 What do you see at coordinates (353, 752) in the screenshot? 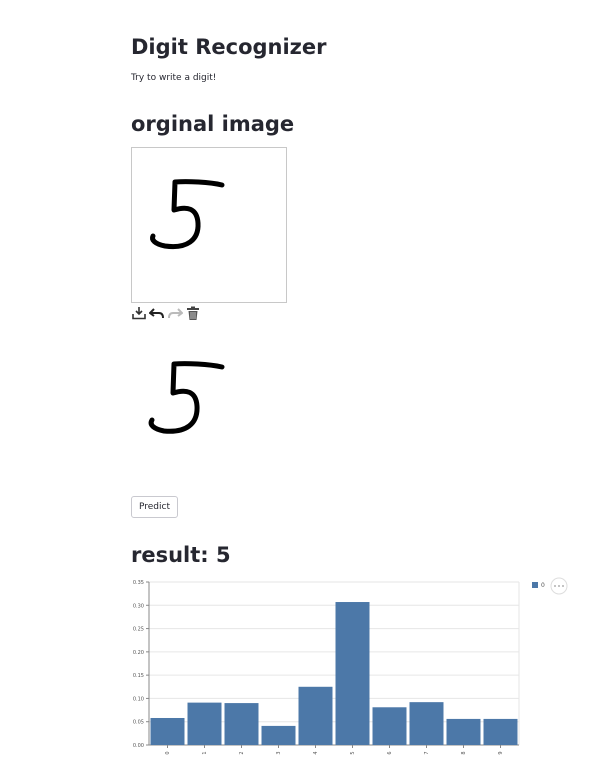
I see `x-tick-label: 5` at bounding box center [353, 752].